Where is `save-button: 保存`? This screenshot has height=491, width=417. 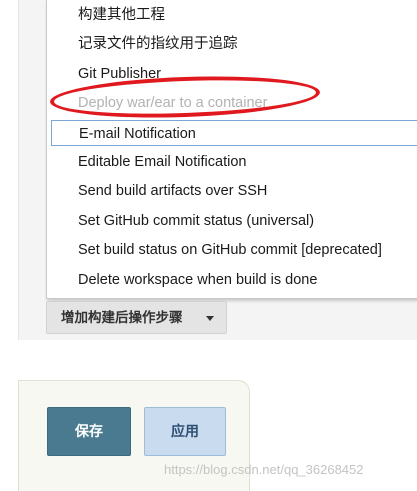 save-button: 保存 is located at coordinates (89, 431).